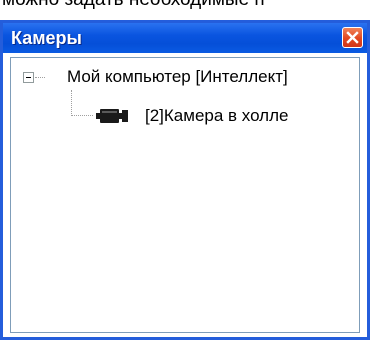  I want to click on background-text: можно задать необходимые п, so click(185, 5).